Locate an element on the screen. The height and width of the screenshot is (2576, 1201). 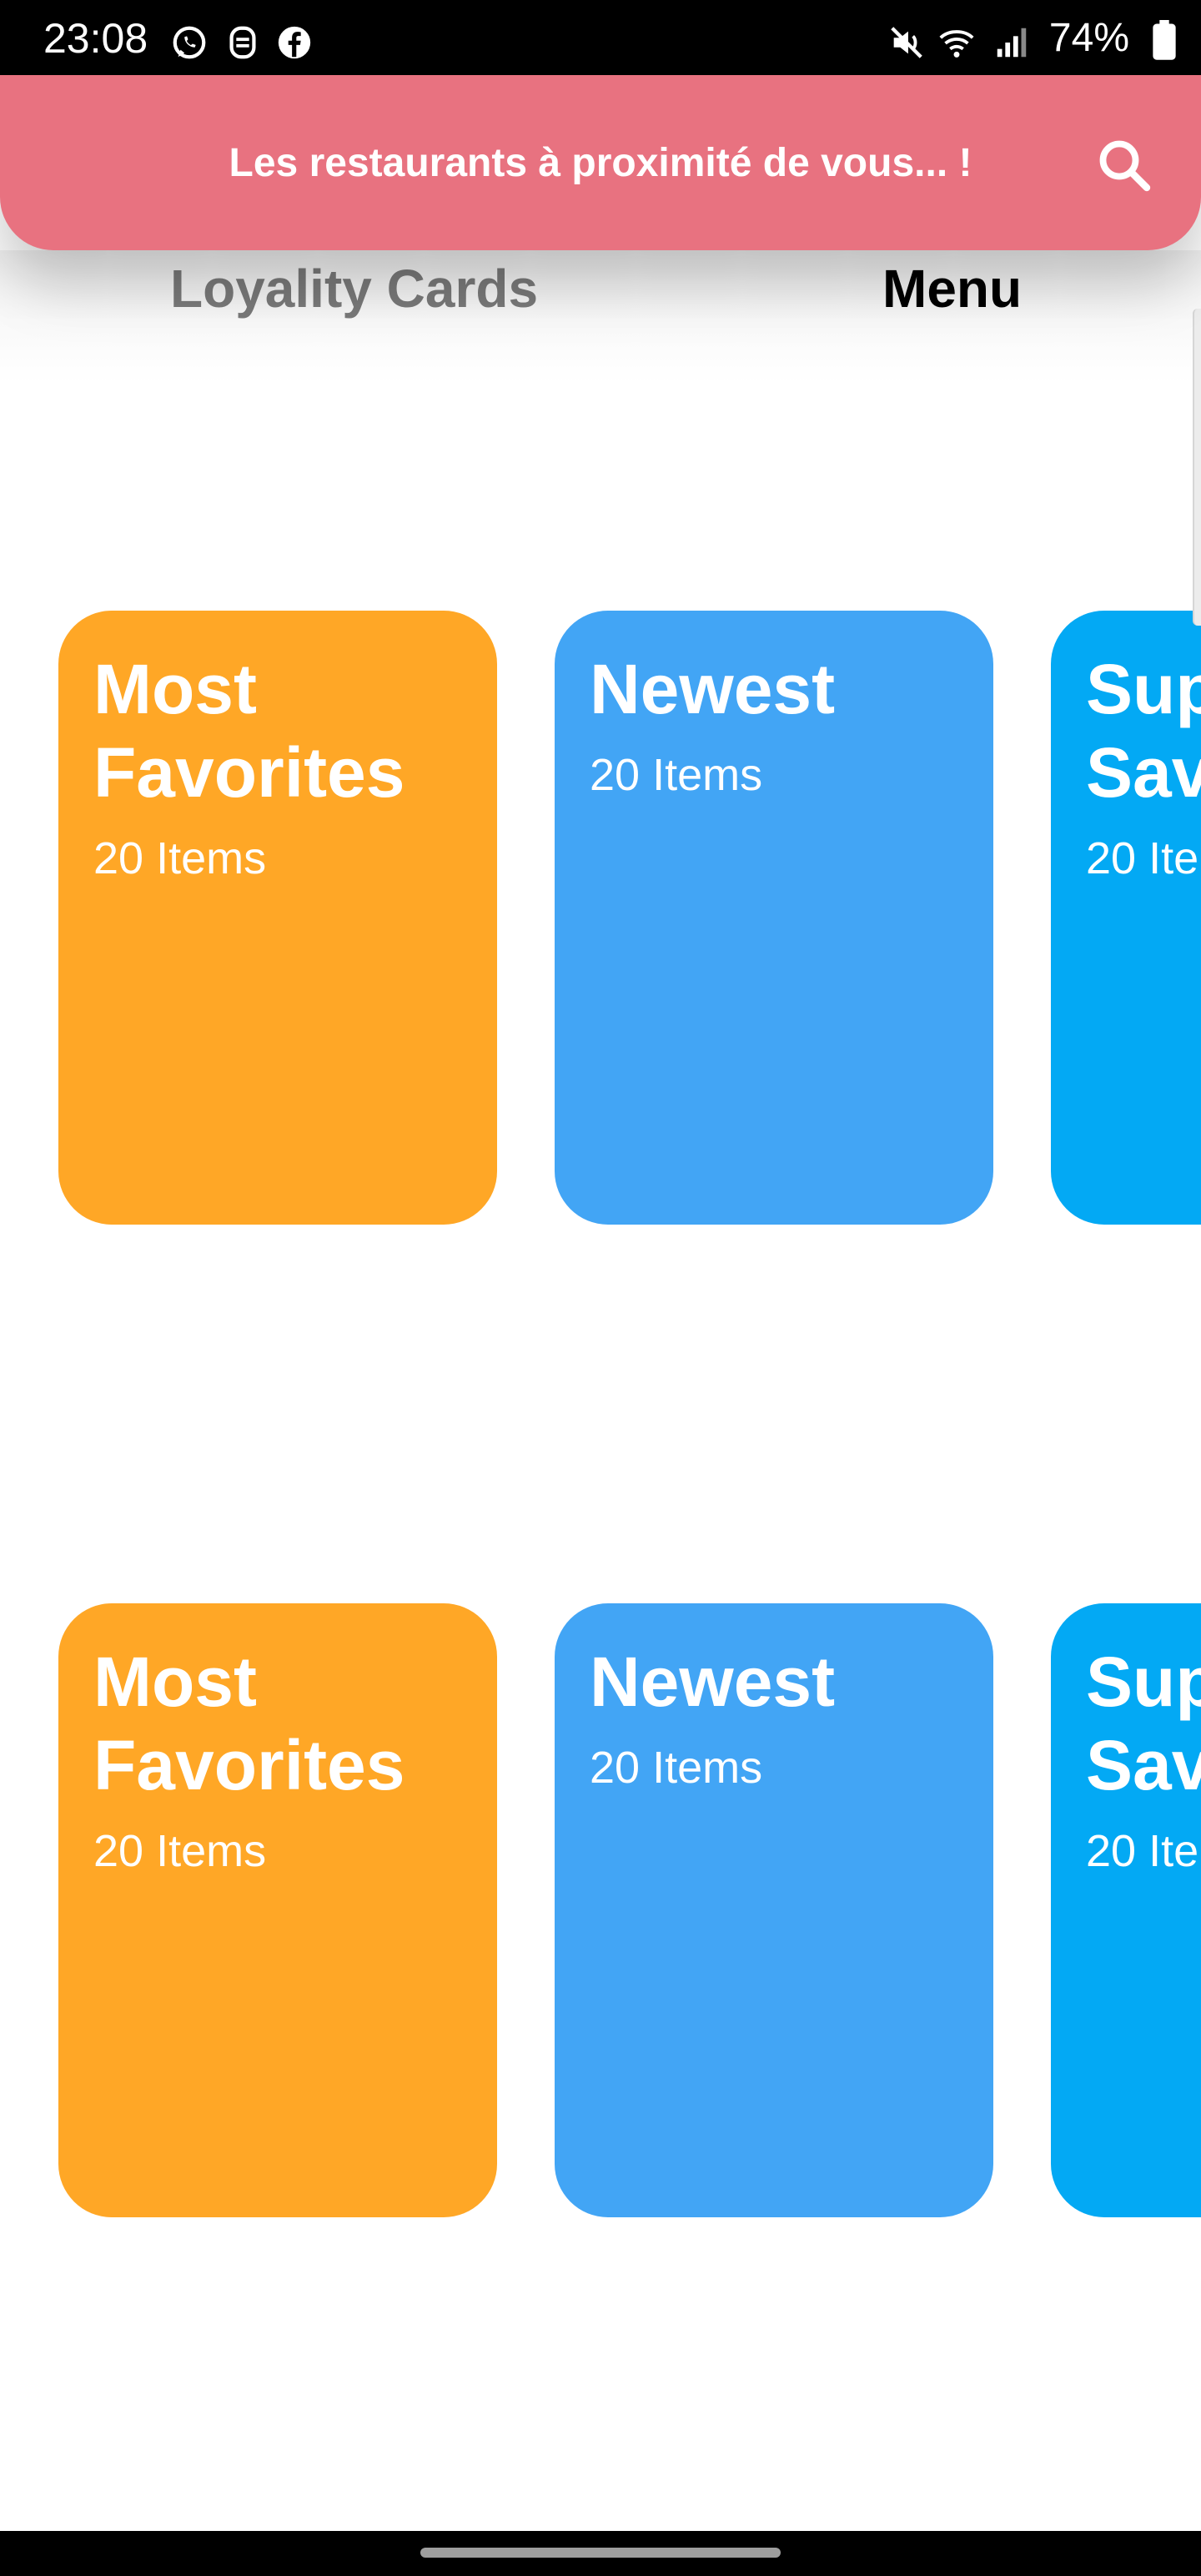
tab-bar: Loyality Cards Menu is located at coordinates (601, 317).